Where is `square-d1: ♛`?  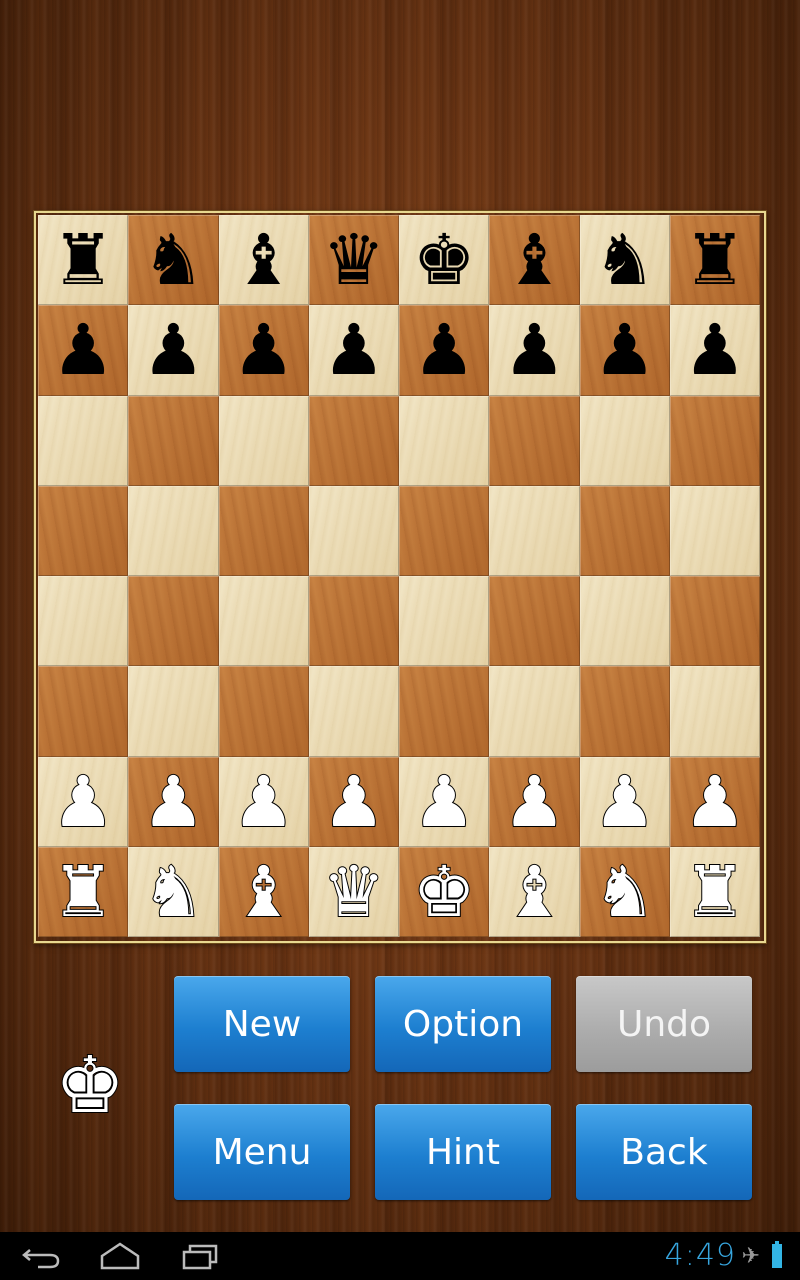
square-d1: ♛ is located at coordinates (353, 891).